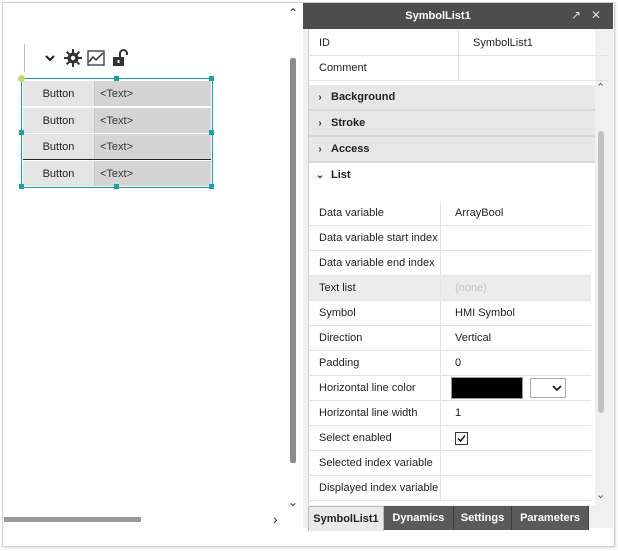 Image resolution: width=618 pixels, height=551 pixels. I want to click on property-row: Select enabled, so click(450, 438).